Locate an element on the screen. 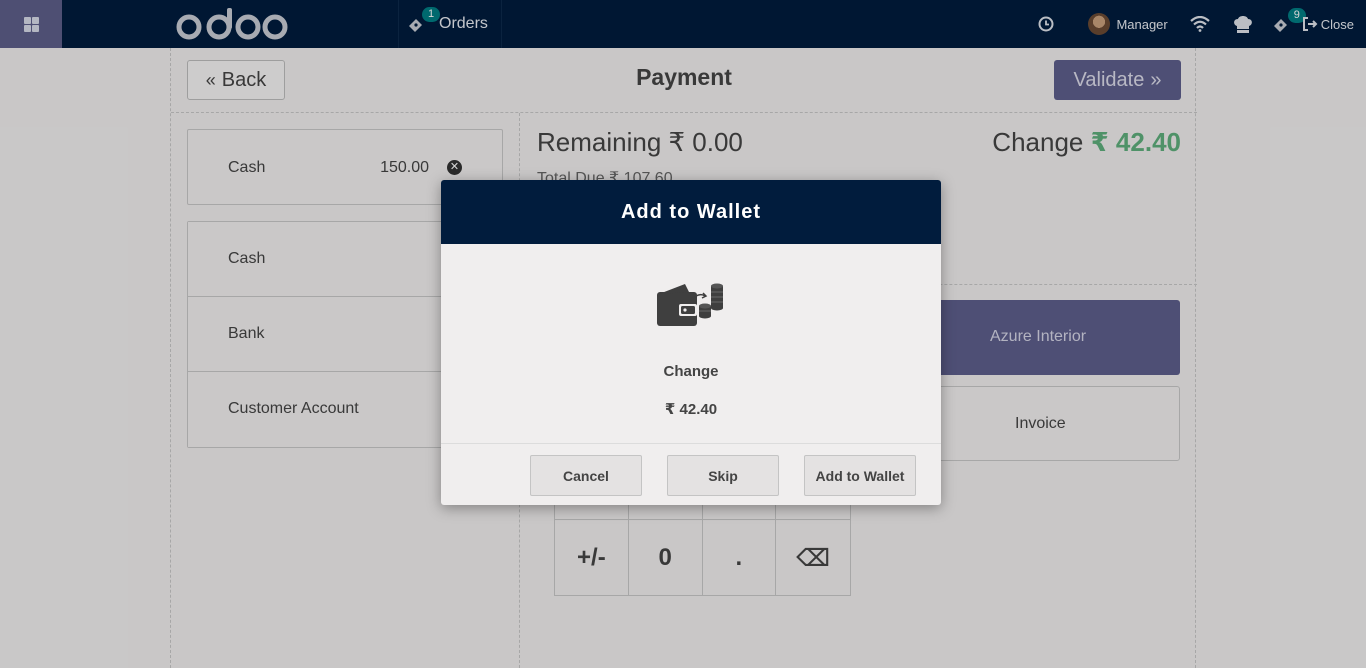 This screenshot has width=1366, height=668. dialog-change-label: Change is located at coordinates (691, 371).